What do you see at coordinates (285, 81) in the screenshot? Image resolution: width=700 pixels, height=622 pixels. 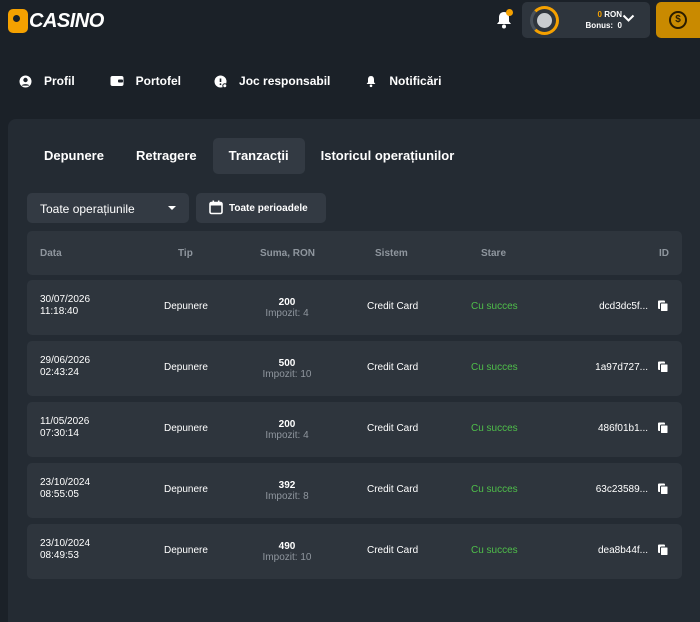 I see `nav-item-label: Joc responsabil` at bounding box center [285, 81].